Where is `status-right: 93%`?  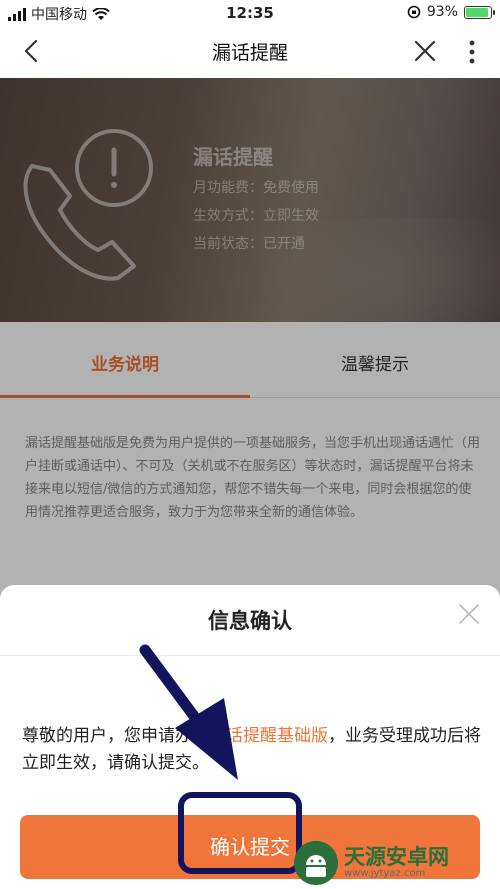 status-right: 93% is located at coordinates (449, 12).